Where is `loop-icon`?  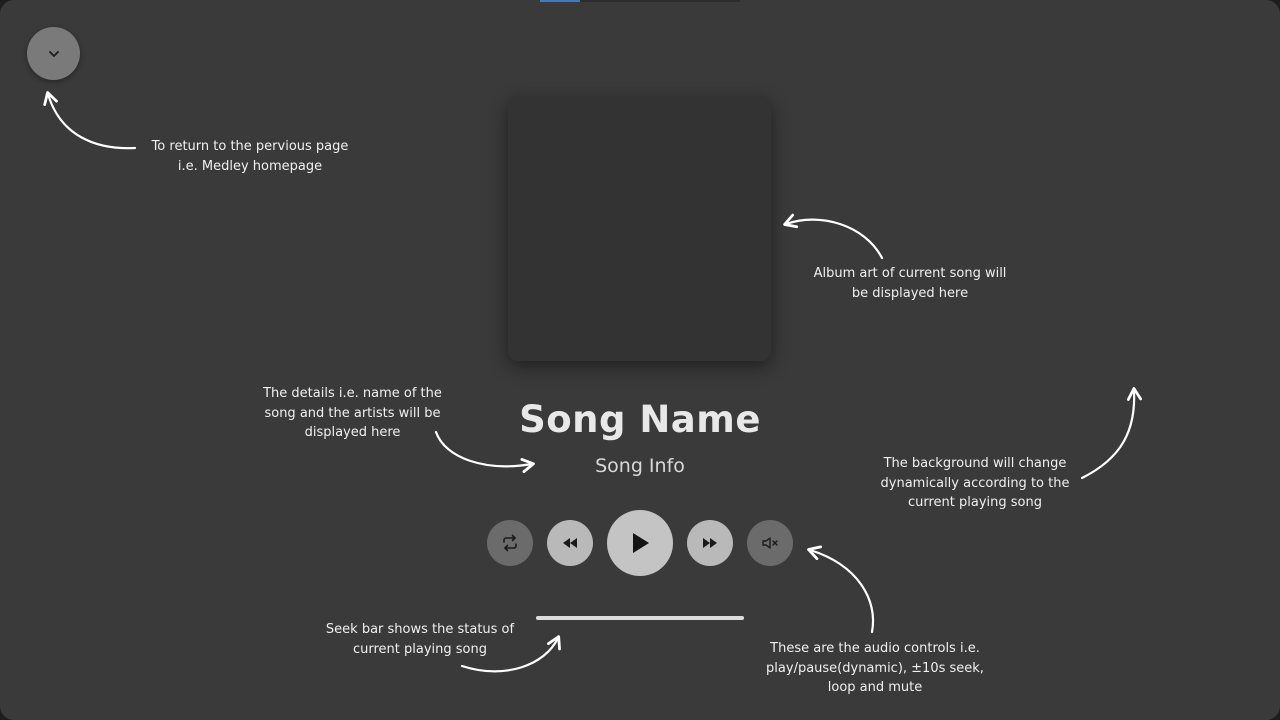 loop-icon is located at coordinates (510, 543).